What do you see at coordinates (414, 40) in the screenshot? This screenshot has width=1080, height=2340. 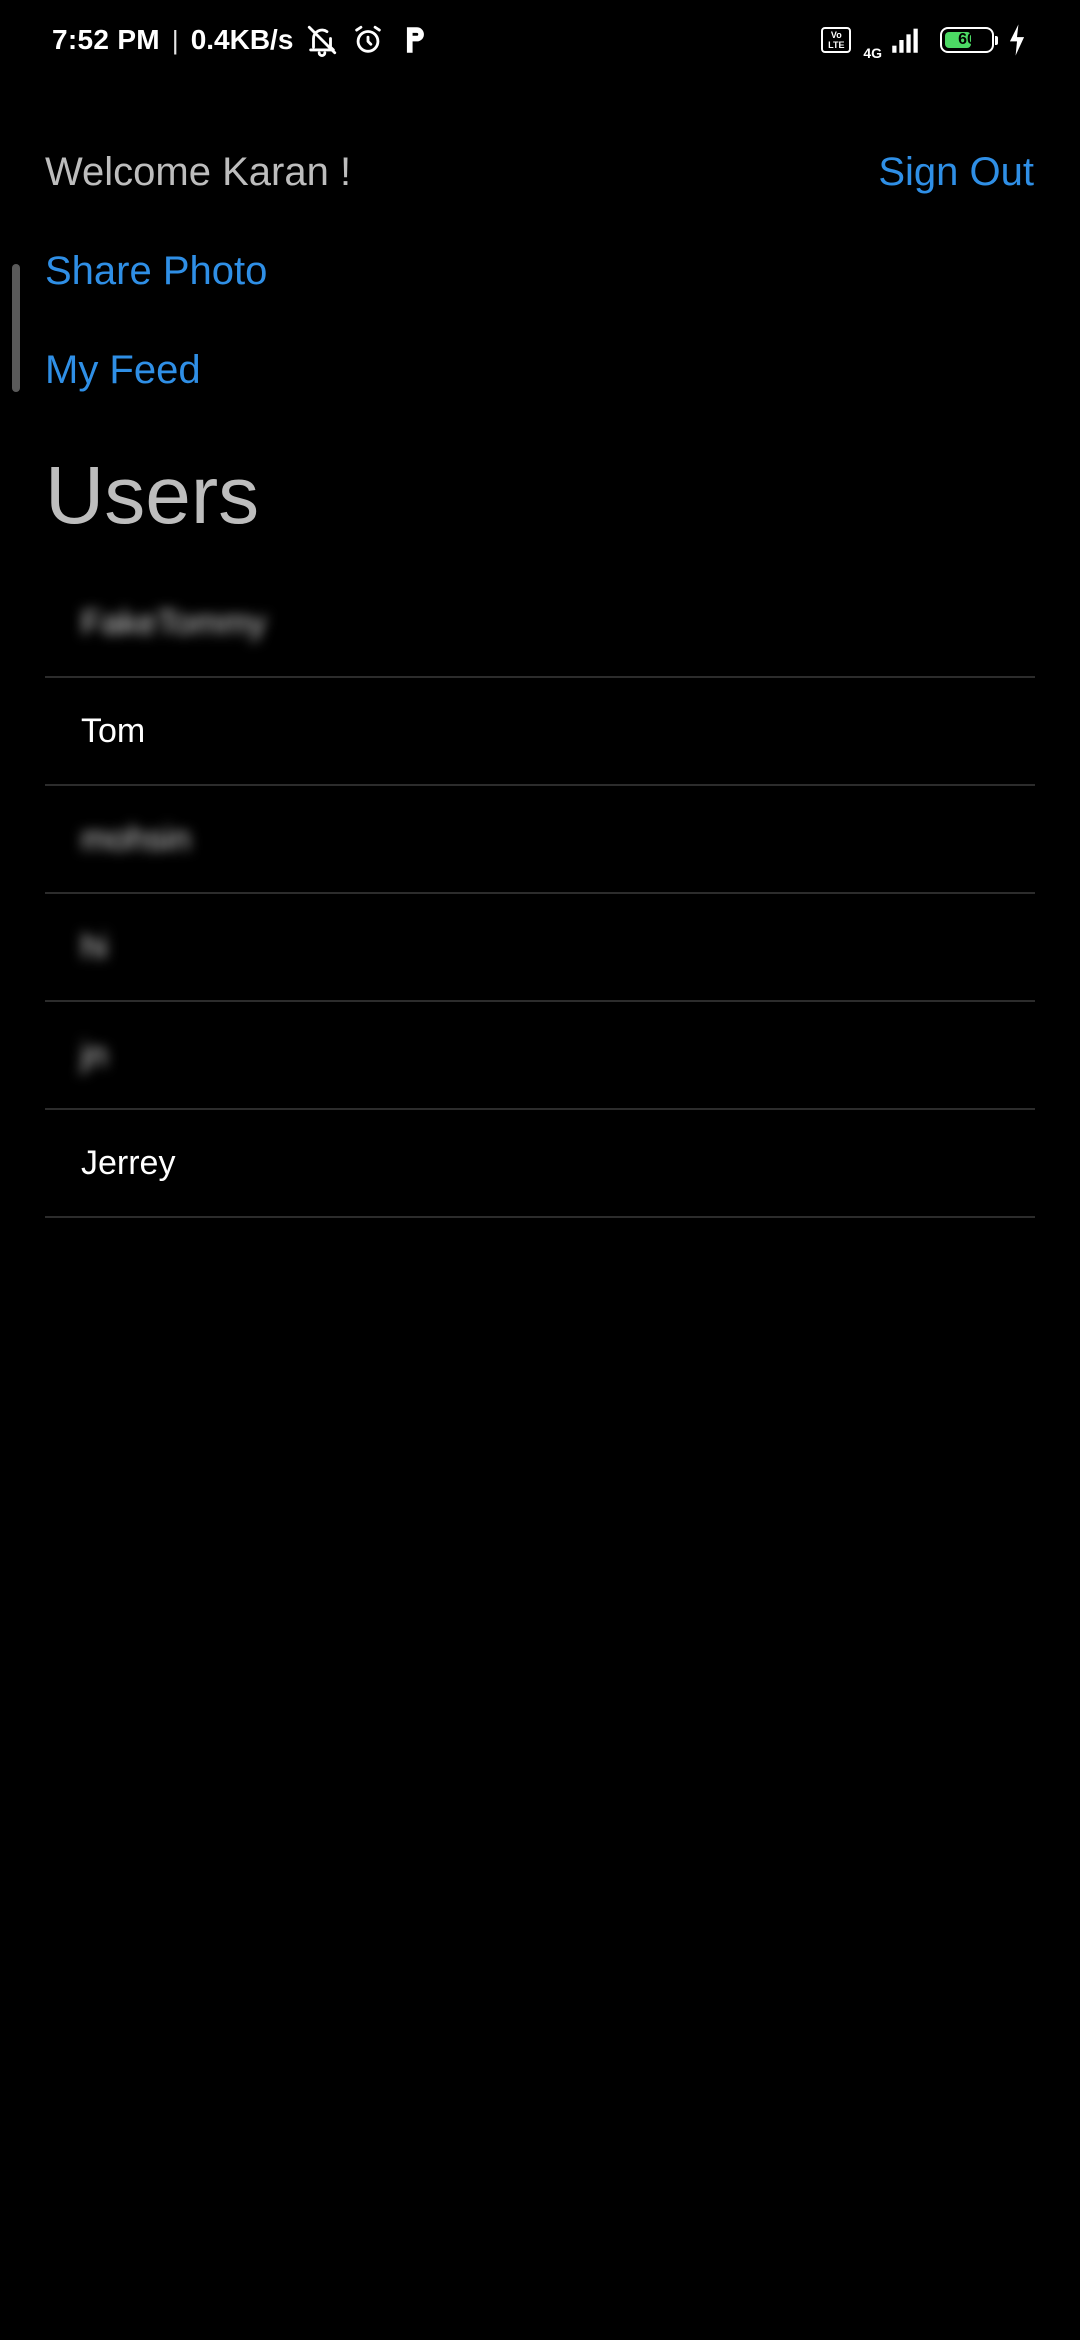 I see `p-app-icon` at bounding box center [414, 40].